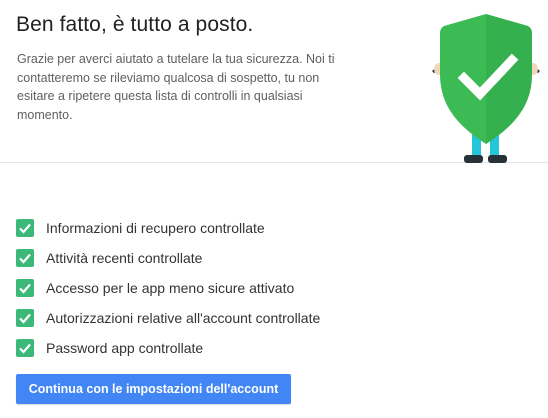 The image size is (548, 418). Describe the element at coordinates (135, 24) in the screenshot. I see `page-title: Ben fatto, è tutto a posto.` at that location.